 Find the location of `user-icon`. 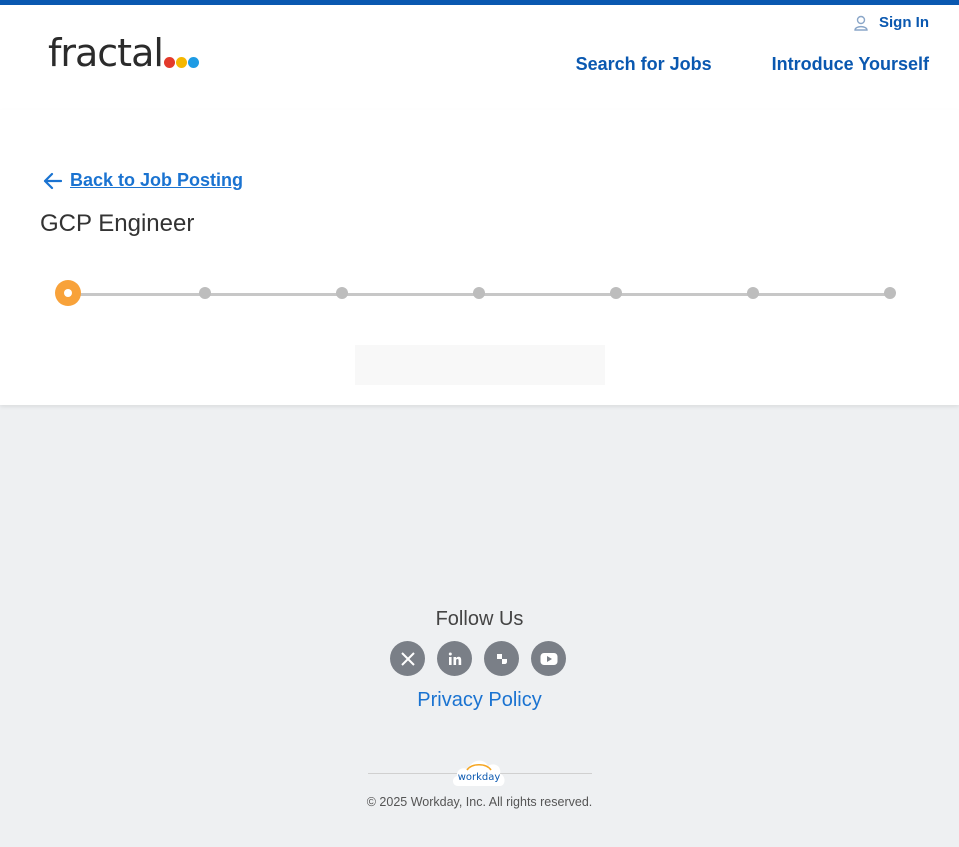

user-icon is located at coordinates (861, 23).